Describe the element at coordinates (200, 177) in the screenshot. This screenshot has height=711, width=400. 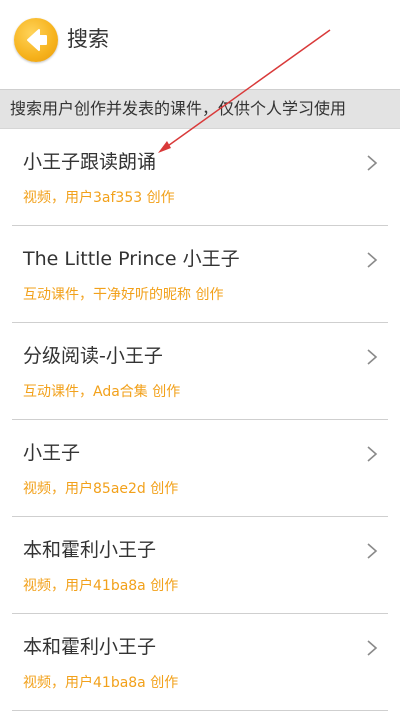
I see `list-item: 小王子跟读朗诵 视频，用户3af353 创作` at that location.